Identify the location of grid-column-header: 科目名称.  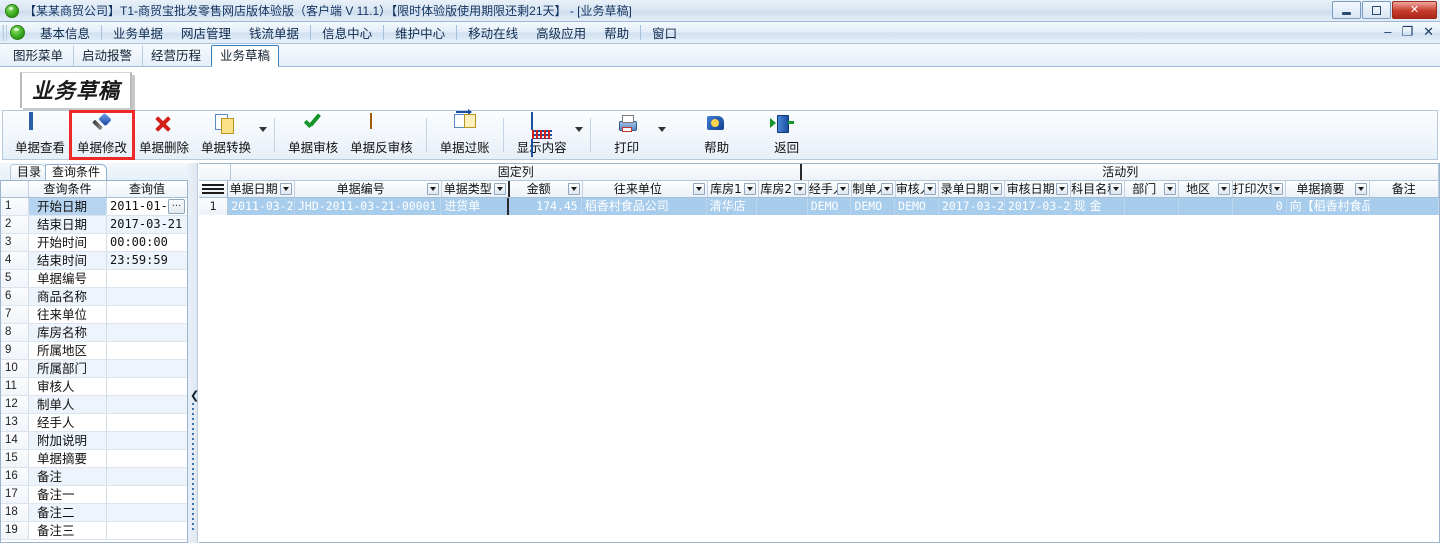
(1098, 189).